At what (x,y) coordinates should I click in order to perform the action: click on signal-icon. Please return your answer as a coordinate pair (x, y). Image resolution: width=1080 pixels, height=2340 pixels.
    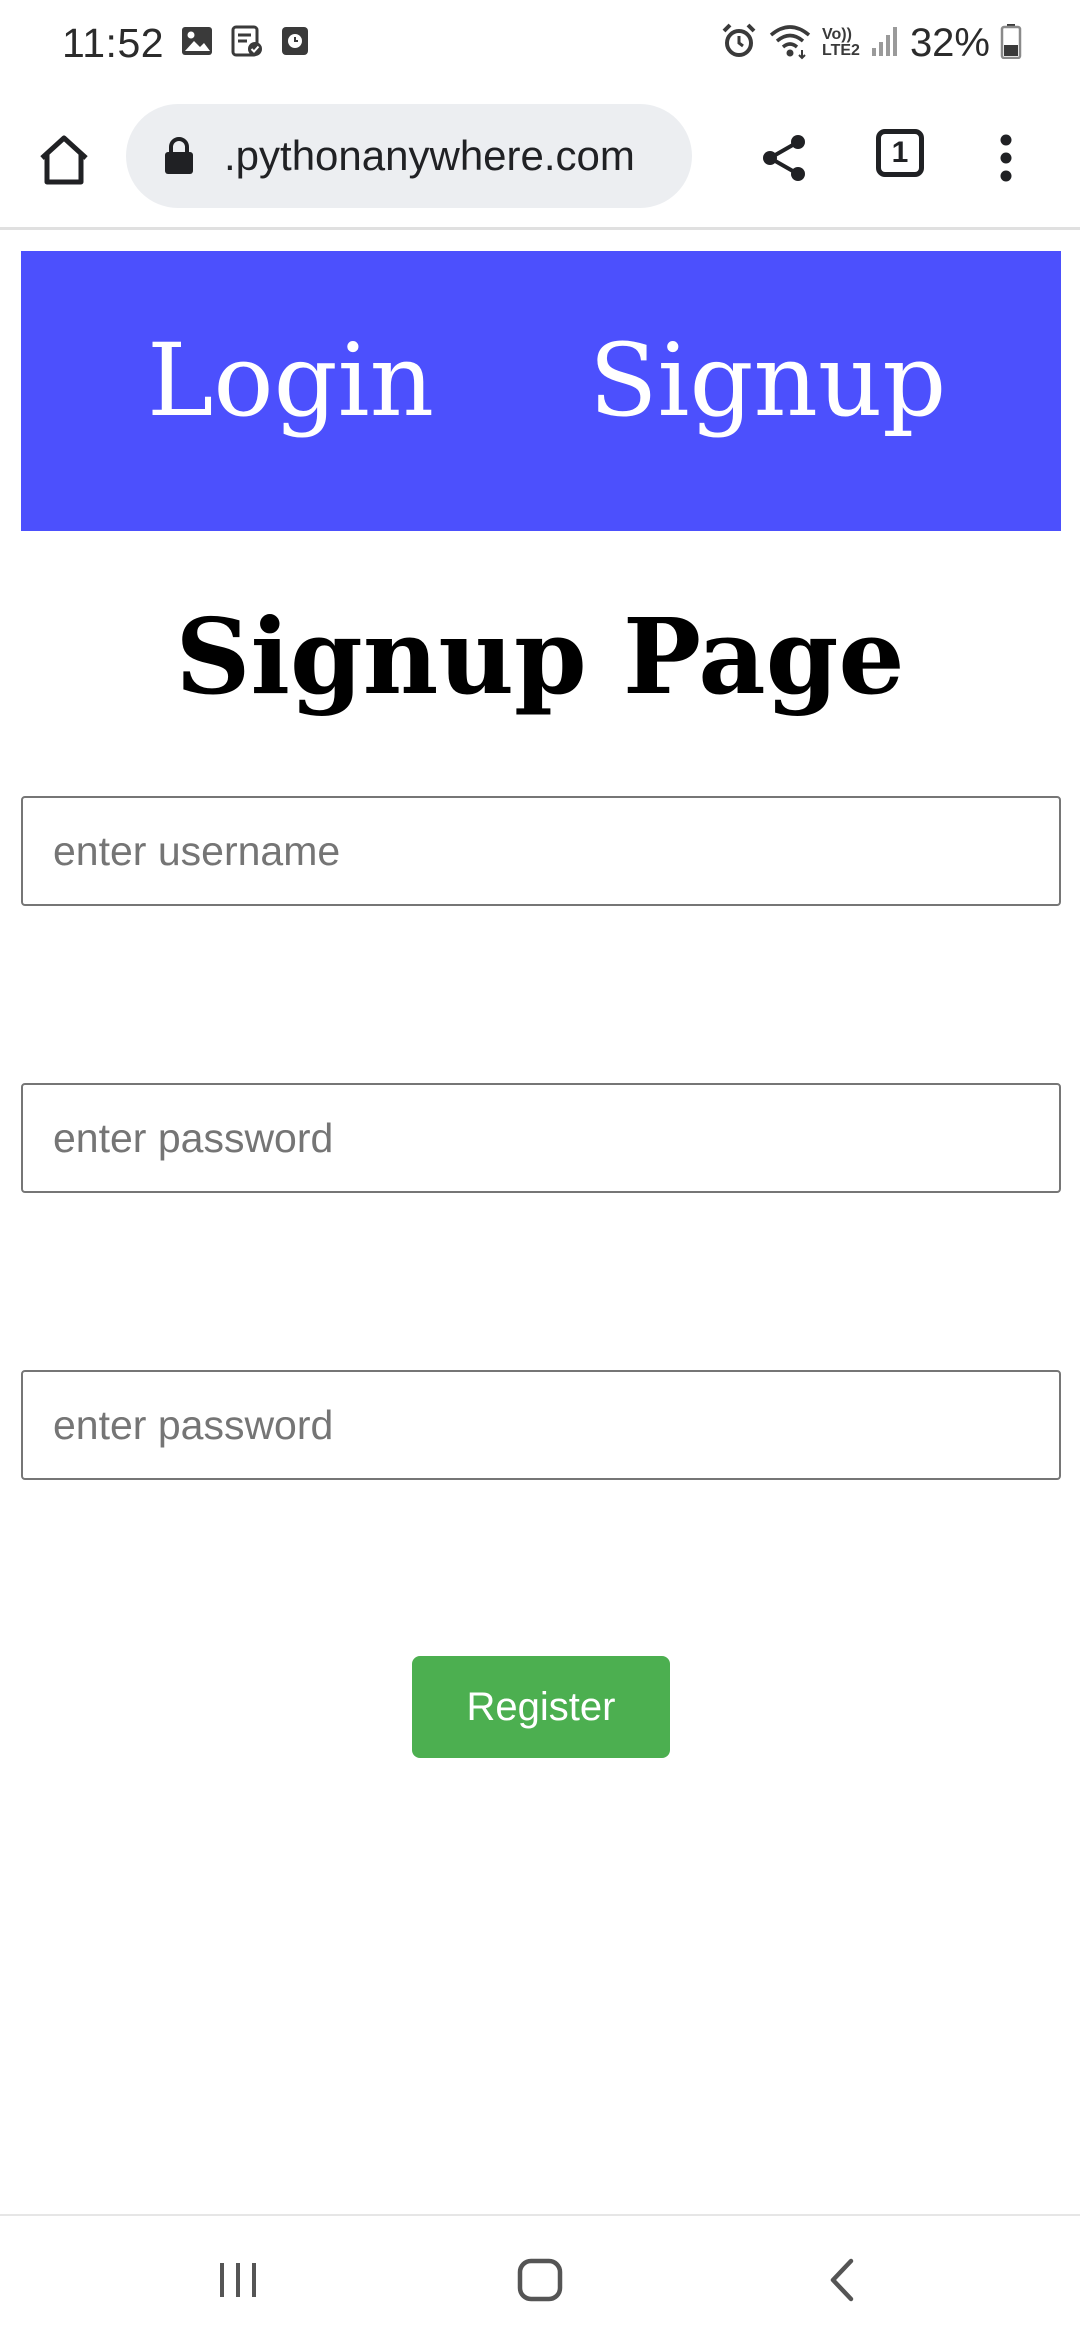
    Looking at the image, I should click on (885, 43).